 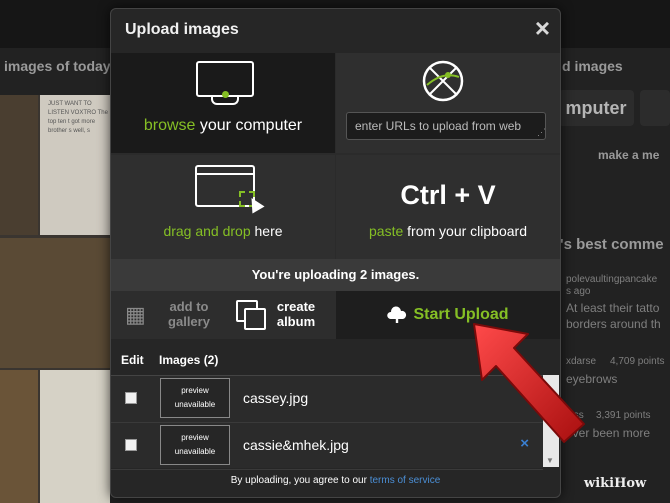 What do you see at coordinates (655, 108) in the screenshot?
I see `background-button` at bounding box center [655, 108].